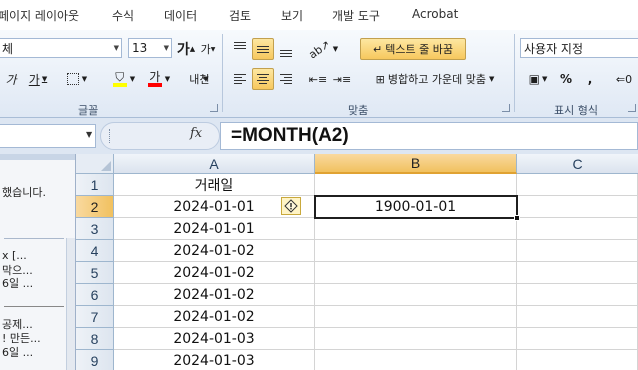  What do you see at coordinates (38, 79) in the screenshot?
I see `underline-button: 가 ▼` at bounding box center [38, 79].